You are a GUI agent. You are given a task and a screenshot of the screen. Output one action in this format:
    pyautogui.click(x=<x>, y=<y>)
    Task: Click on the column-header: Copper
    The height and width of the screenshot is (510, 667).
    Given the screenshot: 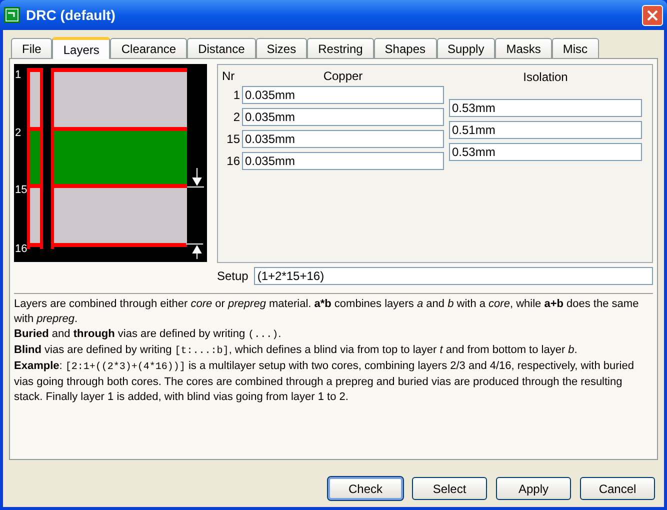 What is the action you would take?
    pyautogui.click(x=343, y=76)
    